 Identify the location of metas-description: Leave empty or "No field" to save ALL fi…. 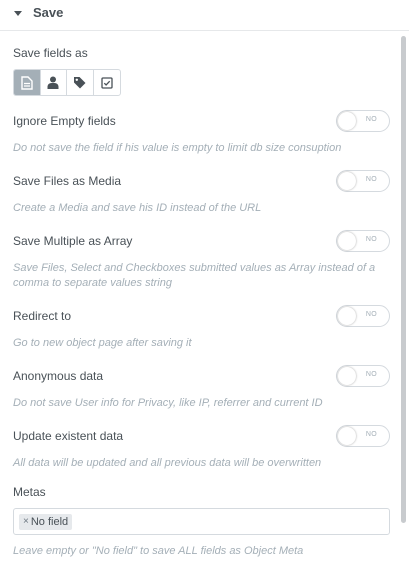
(158, 551).